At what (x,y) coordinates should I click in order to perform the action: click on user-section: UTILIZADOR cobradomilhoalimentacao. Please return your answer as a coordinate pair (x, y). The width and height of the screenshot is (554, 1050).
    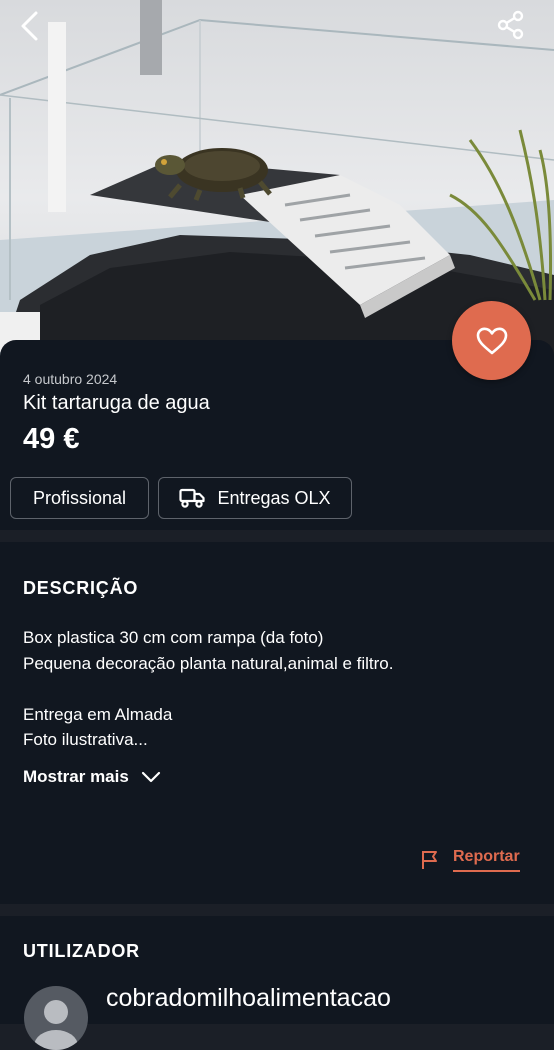
    Looking at the image, I should click on (277, 983).